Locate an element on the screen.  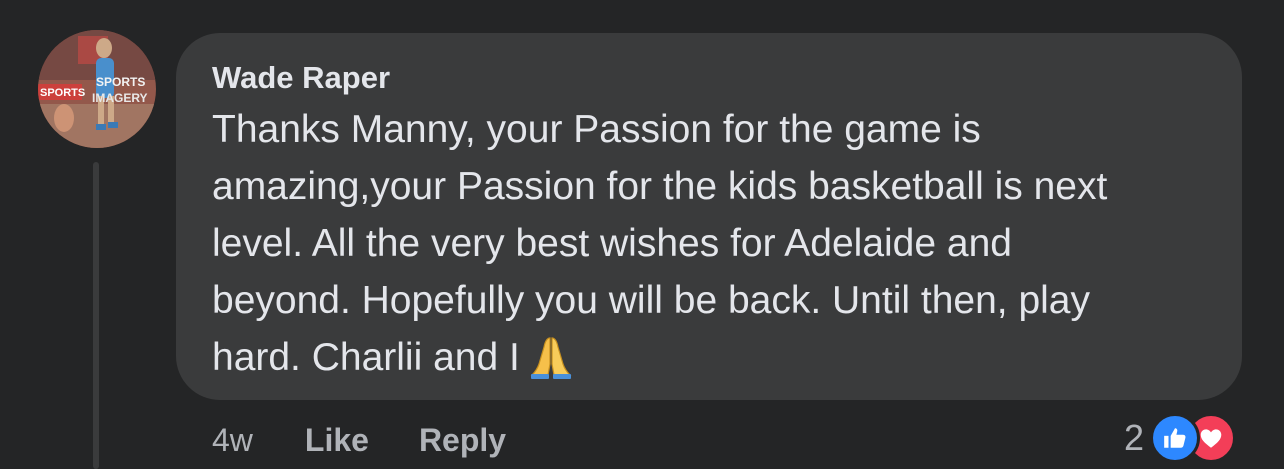
thread-line is located at coordinates (96, 315).